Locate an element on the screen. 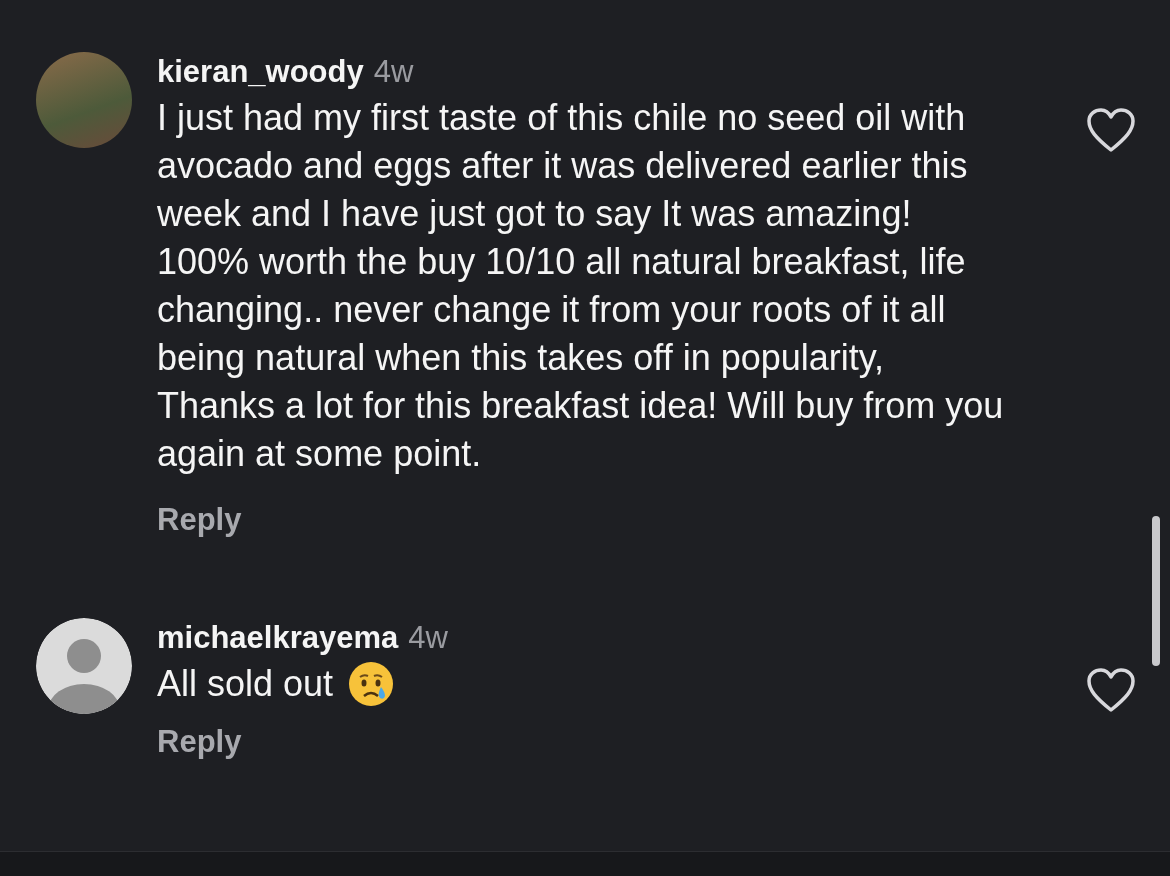  username-link: michaelkrayema is located at coordinates (278, 638).